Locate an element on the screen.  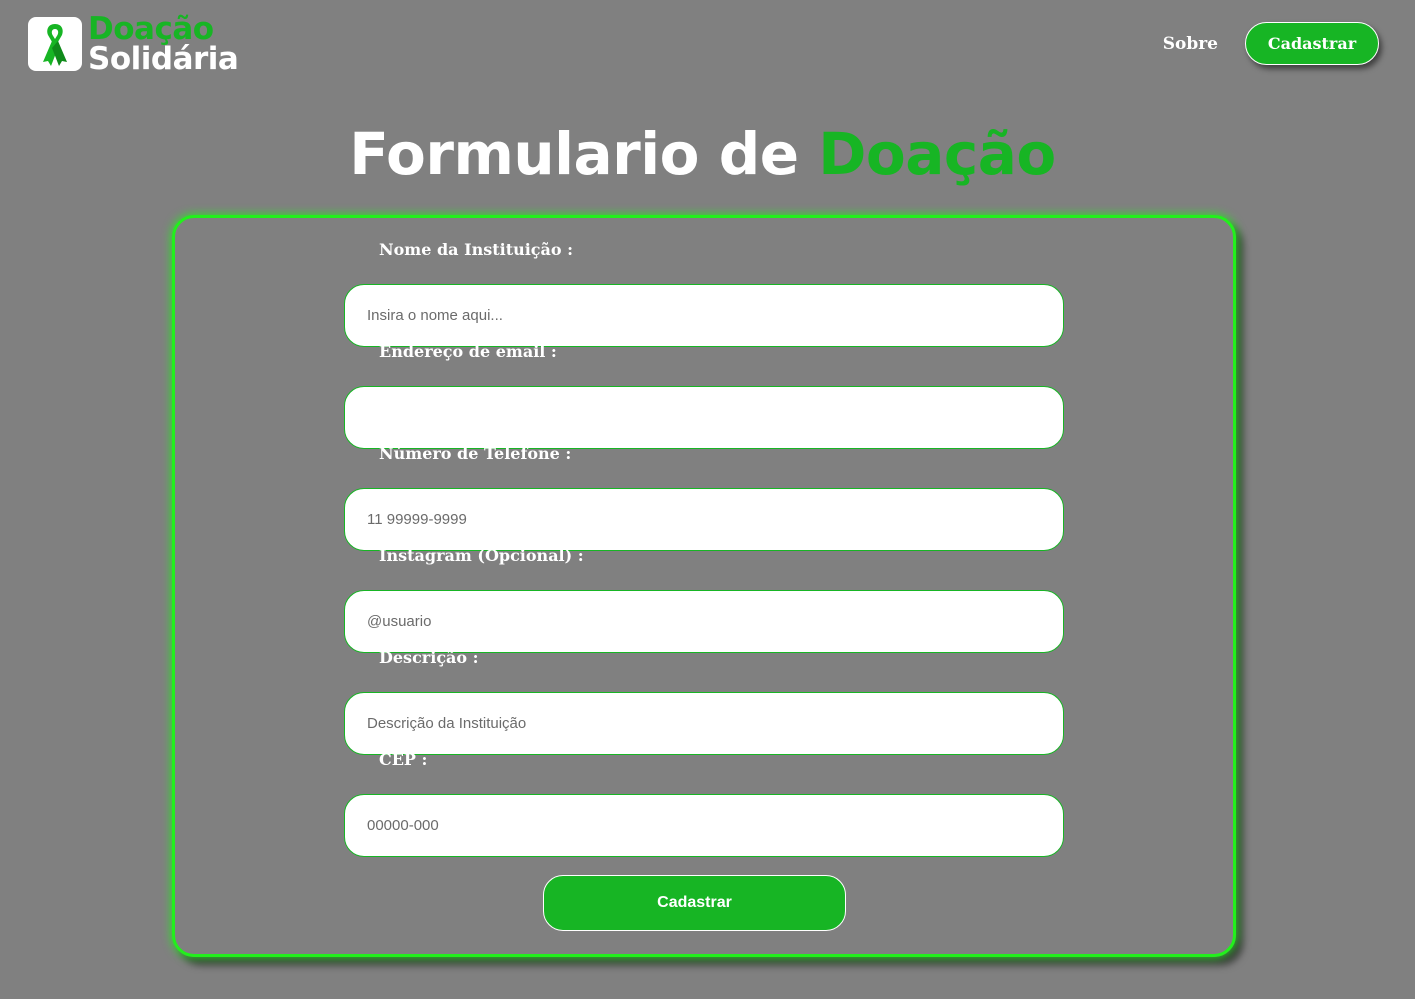
page-title-part-1: Formulario de is located at coordinates (574, 154).